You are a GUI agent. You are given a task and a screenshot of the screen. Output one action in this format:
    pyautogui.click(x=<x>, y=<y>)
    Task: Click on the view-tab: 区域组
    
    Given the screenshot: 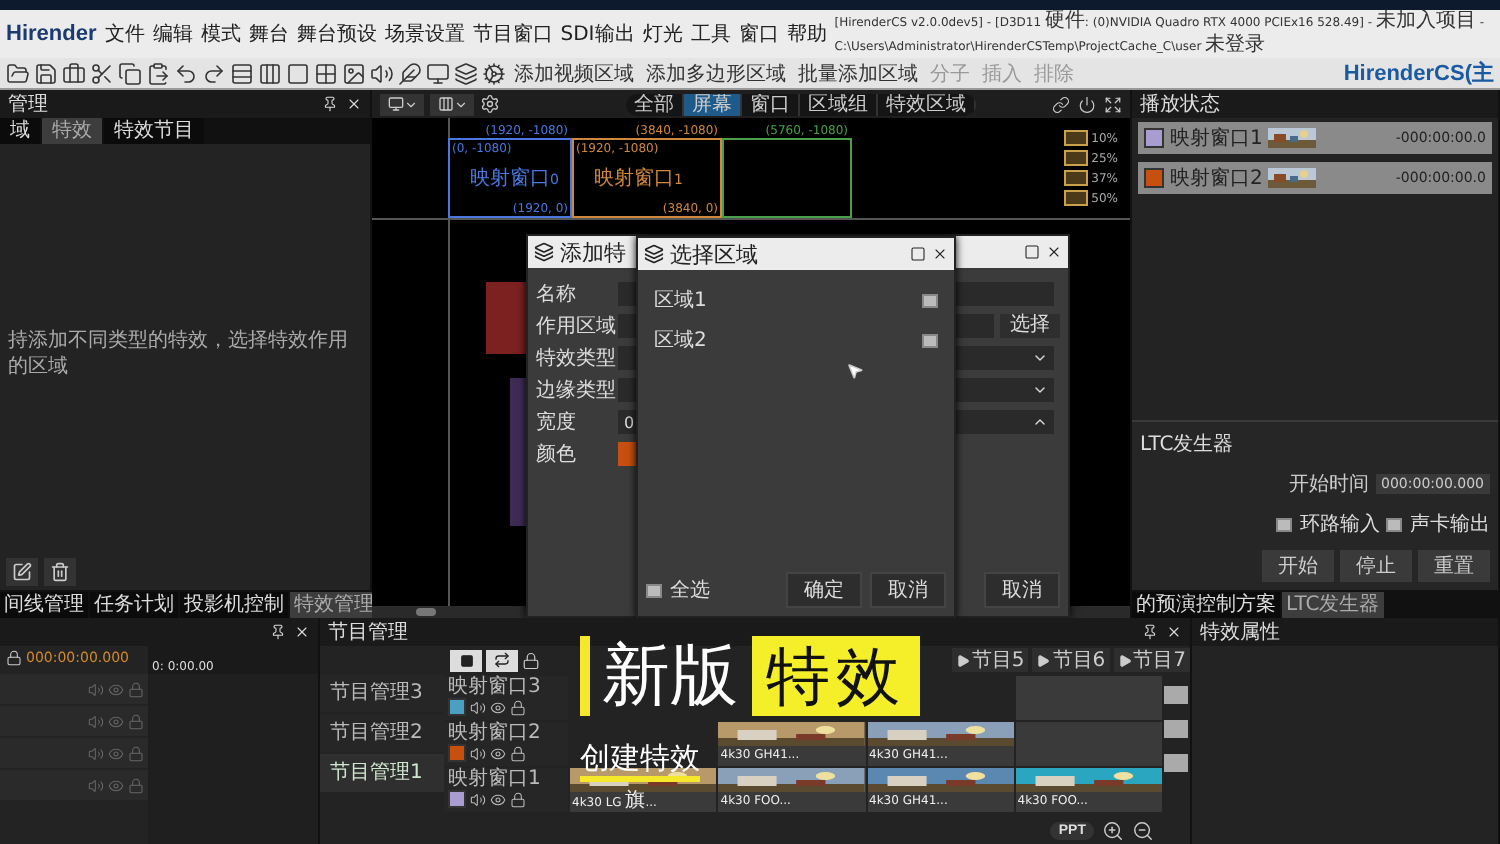 What is the action you would take?
    pyautogui.click(x=839, y=104)
    